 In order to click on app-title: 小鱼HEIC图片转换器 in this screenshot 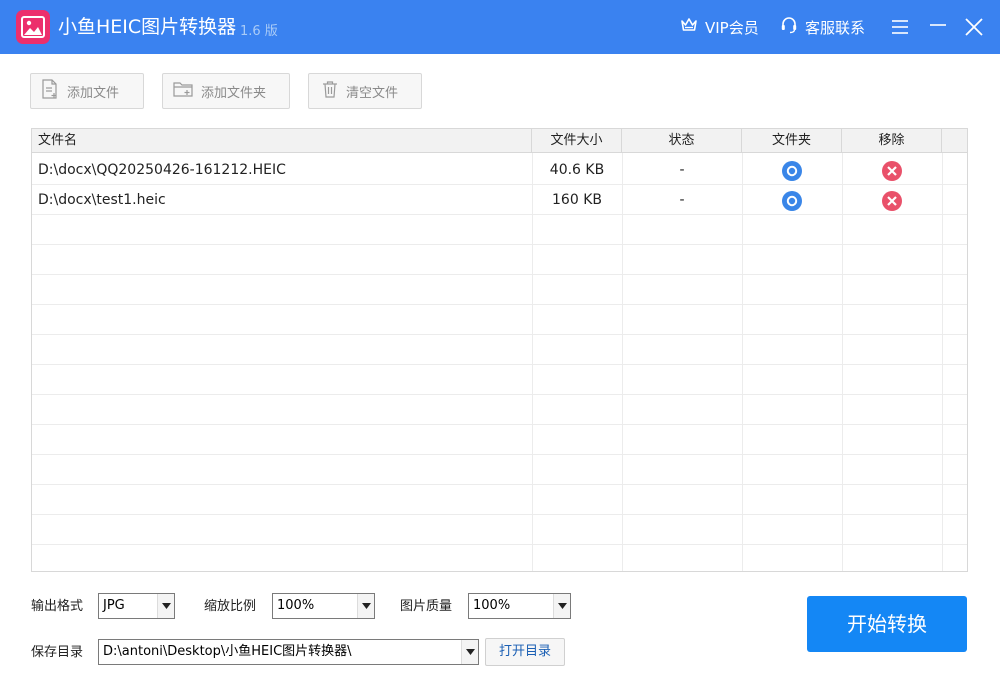, I will do `click(147, 27)`.